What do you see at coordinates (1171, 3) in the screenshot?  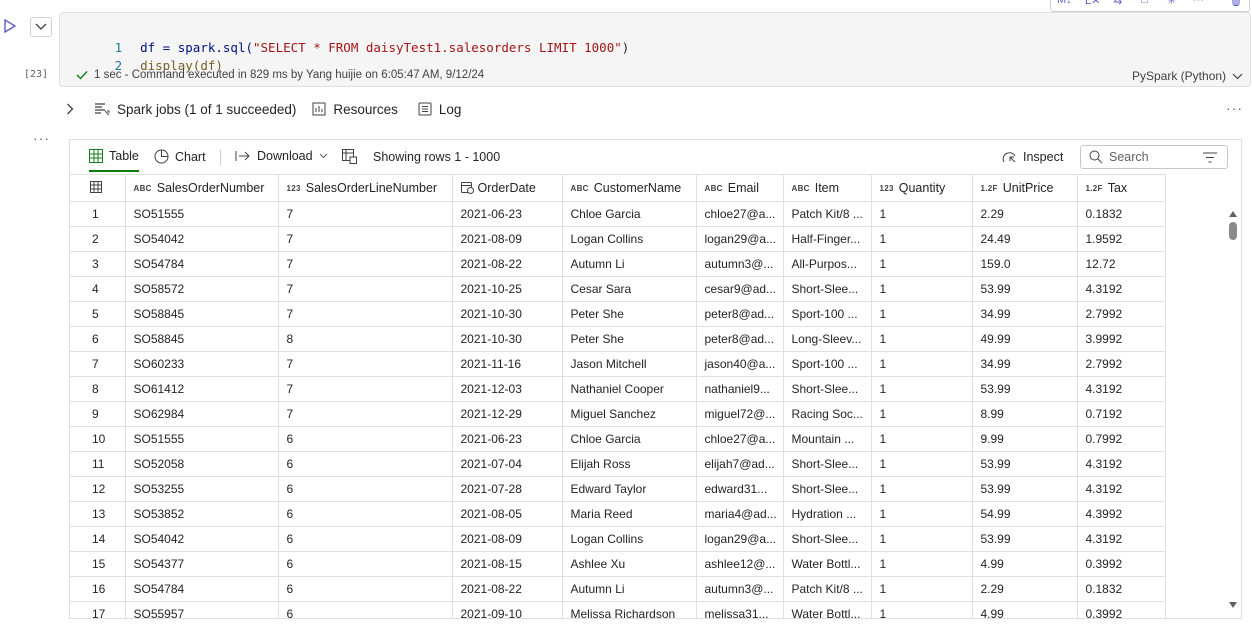 I see `freeze-icon: ✳` at bounding box center [1171, 3].